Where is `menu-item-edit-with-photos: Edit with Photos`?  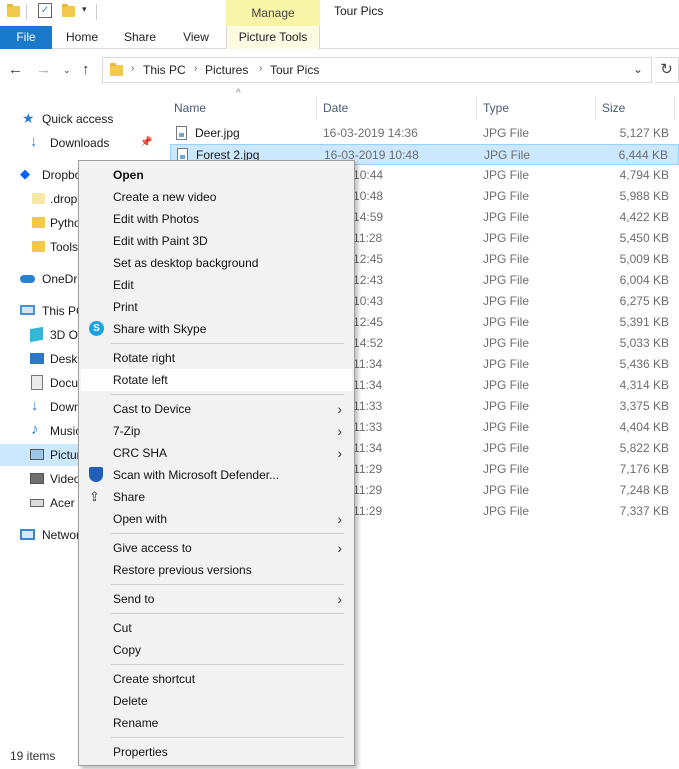
menu-item-edit-with-photos: Edit with Photos is located at coordinates (216, 219).